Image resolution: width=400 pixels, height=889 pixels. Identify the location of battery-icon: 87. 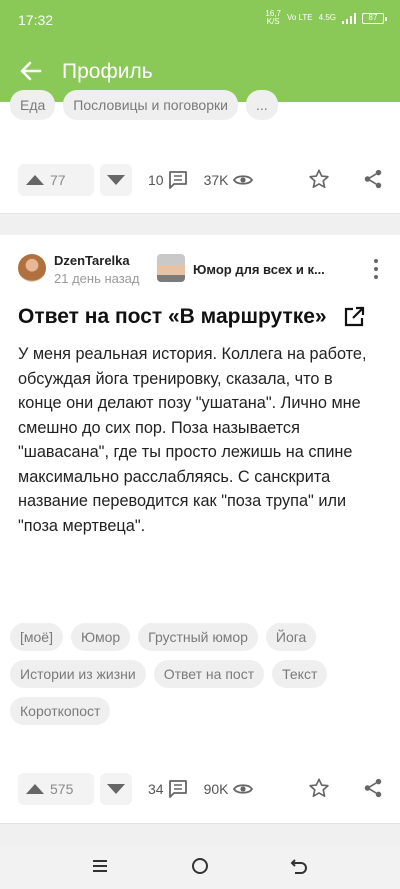
(374, 18).